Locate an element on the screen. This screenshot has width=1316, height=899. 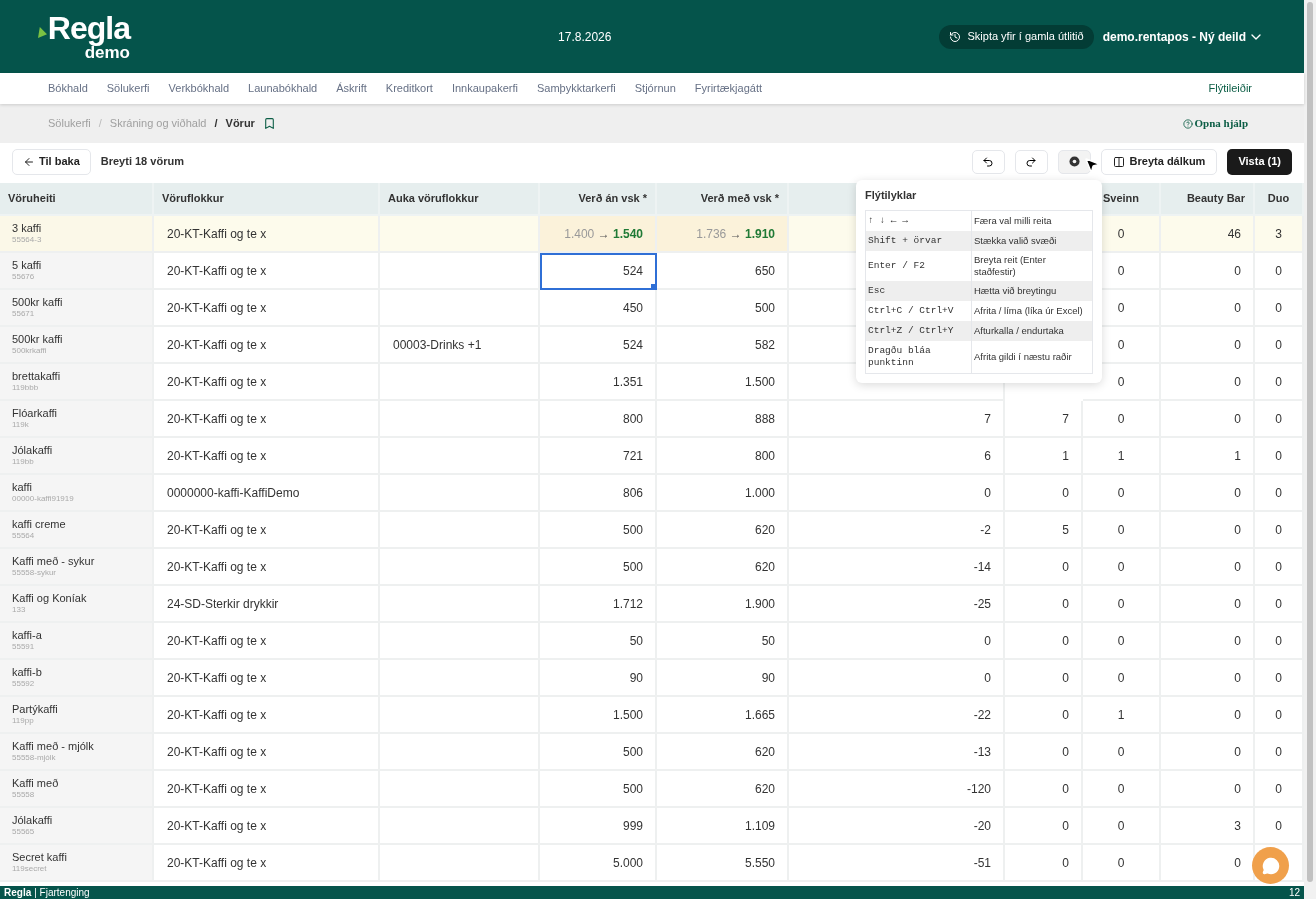
product-sku: 55558-sykur is located at coordinates (35, 573).